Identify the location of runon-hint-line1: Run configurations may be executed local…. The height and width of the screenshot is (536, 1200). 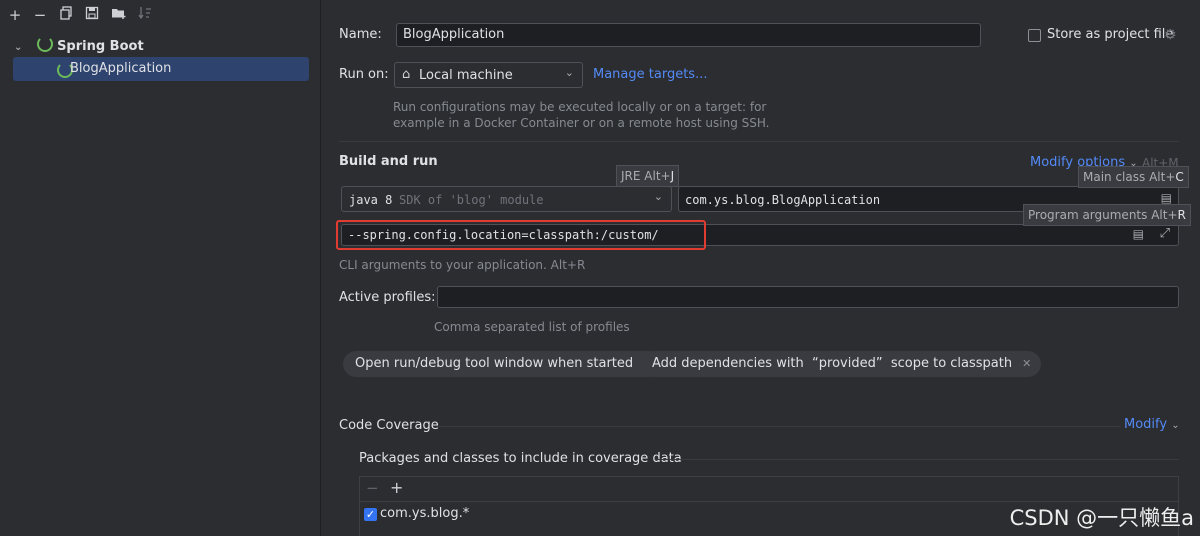
(580, 107).